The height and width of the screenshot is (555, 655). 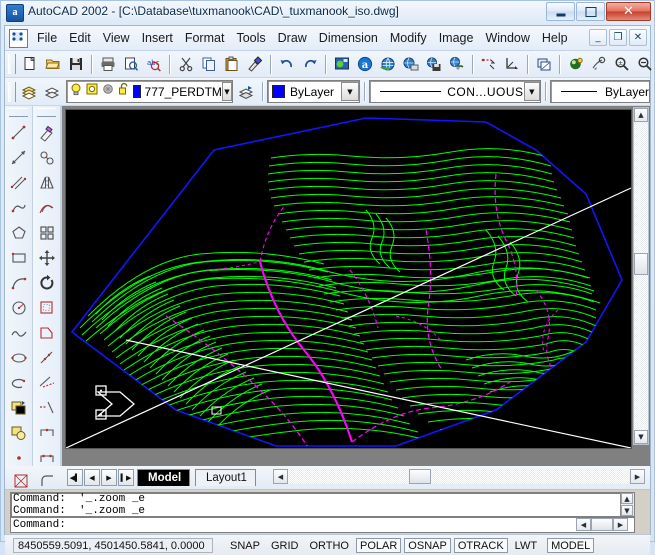 I want to click on scroll-right-button: ▶, so click(x=637, y=476).